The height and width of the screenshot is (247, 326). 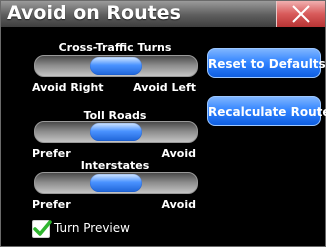 I want to click on recalculate-route-button: Recalculate Route, so click(x=266, y=111).